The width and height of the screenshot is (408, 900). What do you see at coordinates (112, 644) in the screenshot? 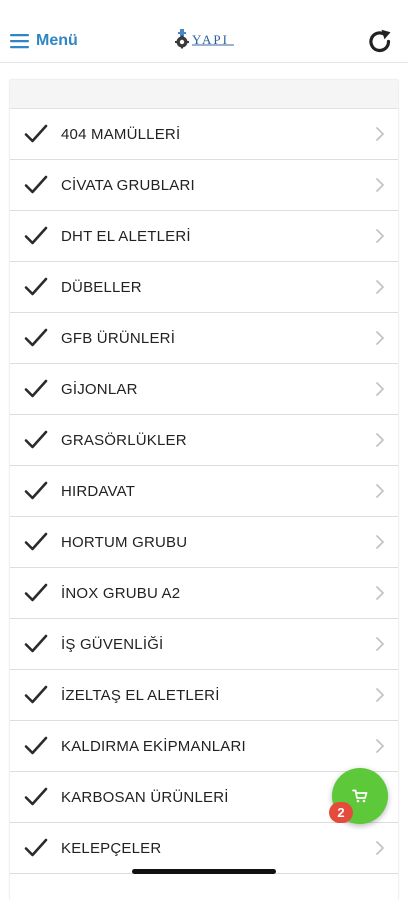
I see `list-item-label: İŞ GÜVENLİĞİ` at bounding box center [112, 644].